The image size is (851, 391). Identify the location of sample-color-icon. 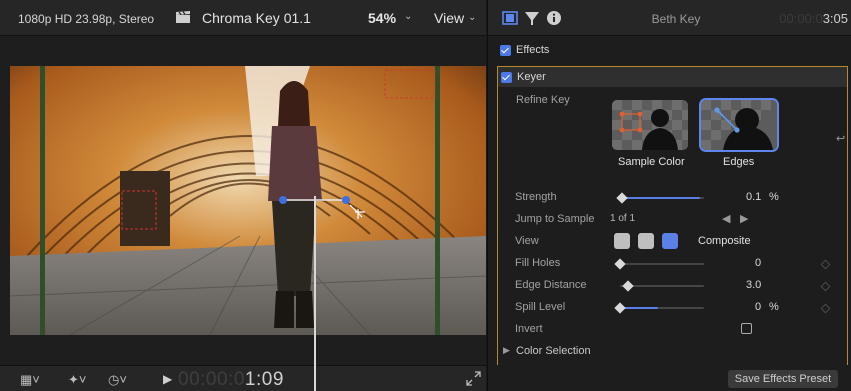
(650, 125).